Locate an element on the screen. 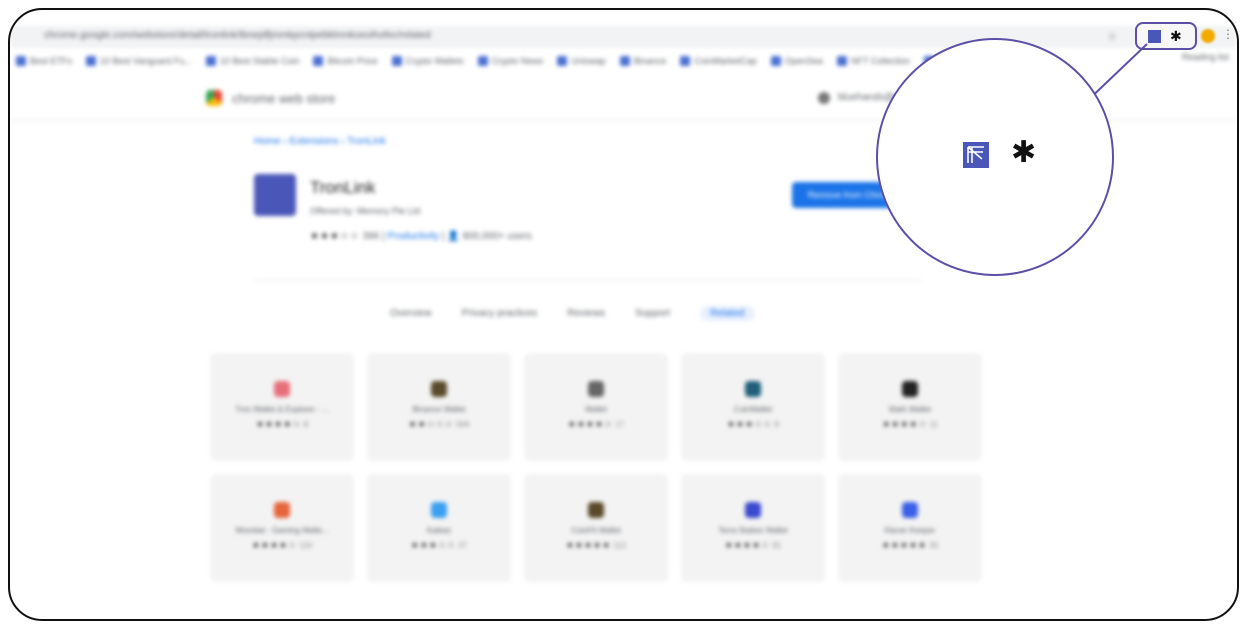 The width and height of the screenshot is (1249, 625). rating-count: 91 is located at coordinates (776, 545).